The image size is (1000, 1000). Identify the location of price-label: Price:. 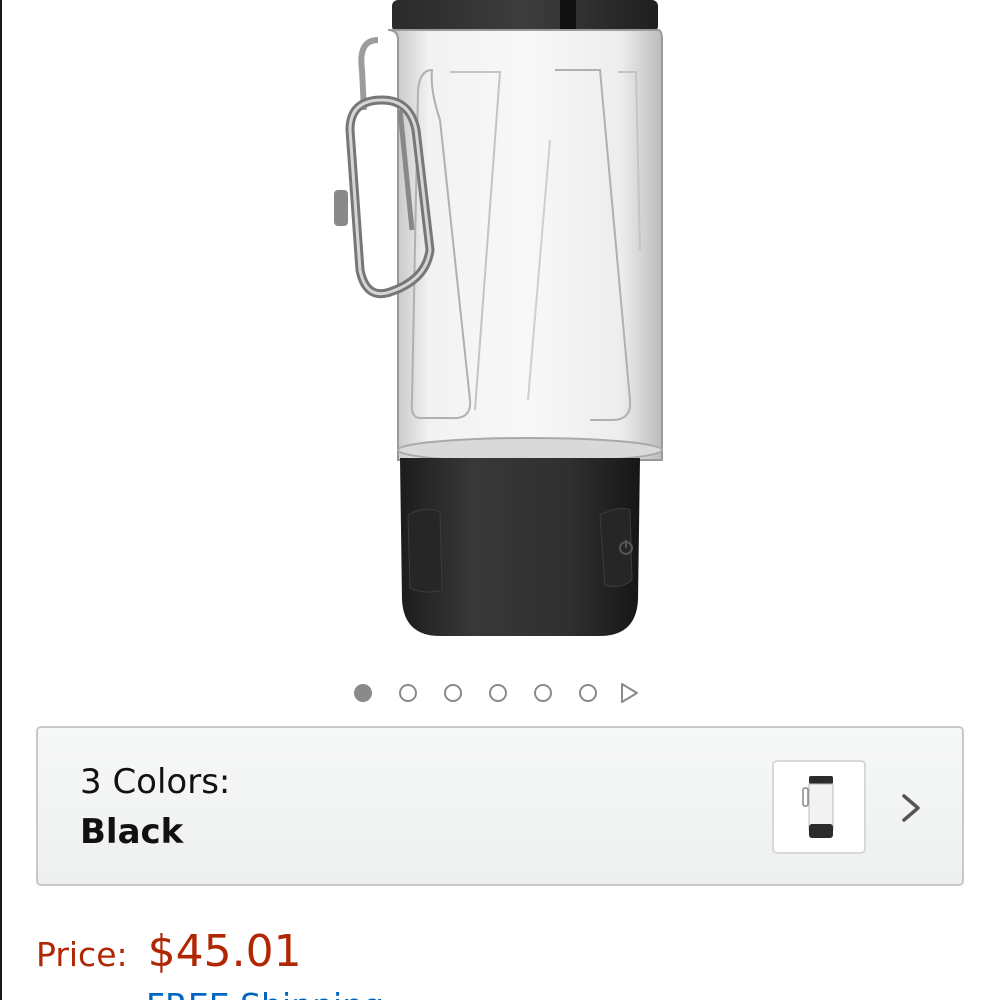
(82, 954).